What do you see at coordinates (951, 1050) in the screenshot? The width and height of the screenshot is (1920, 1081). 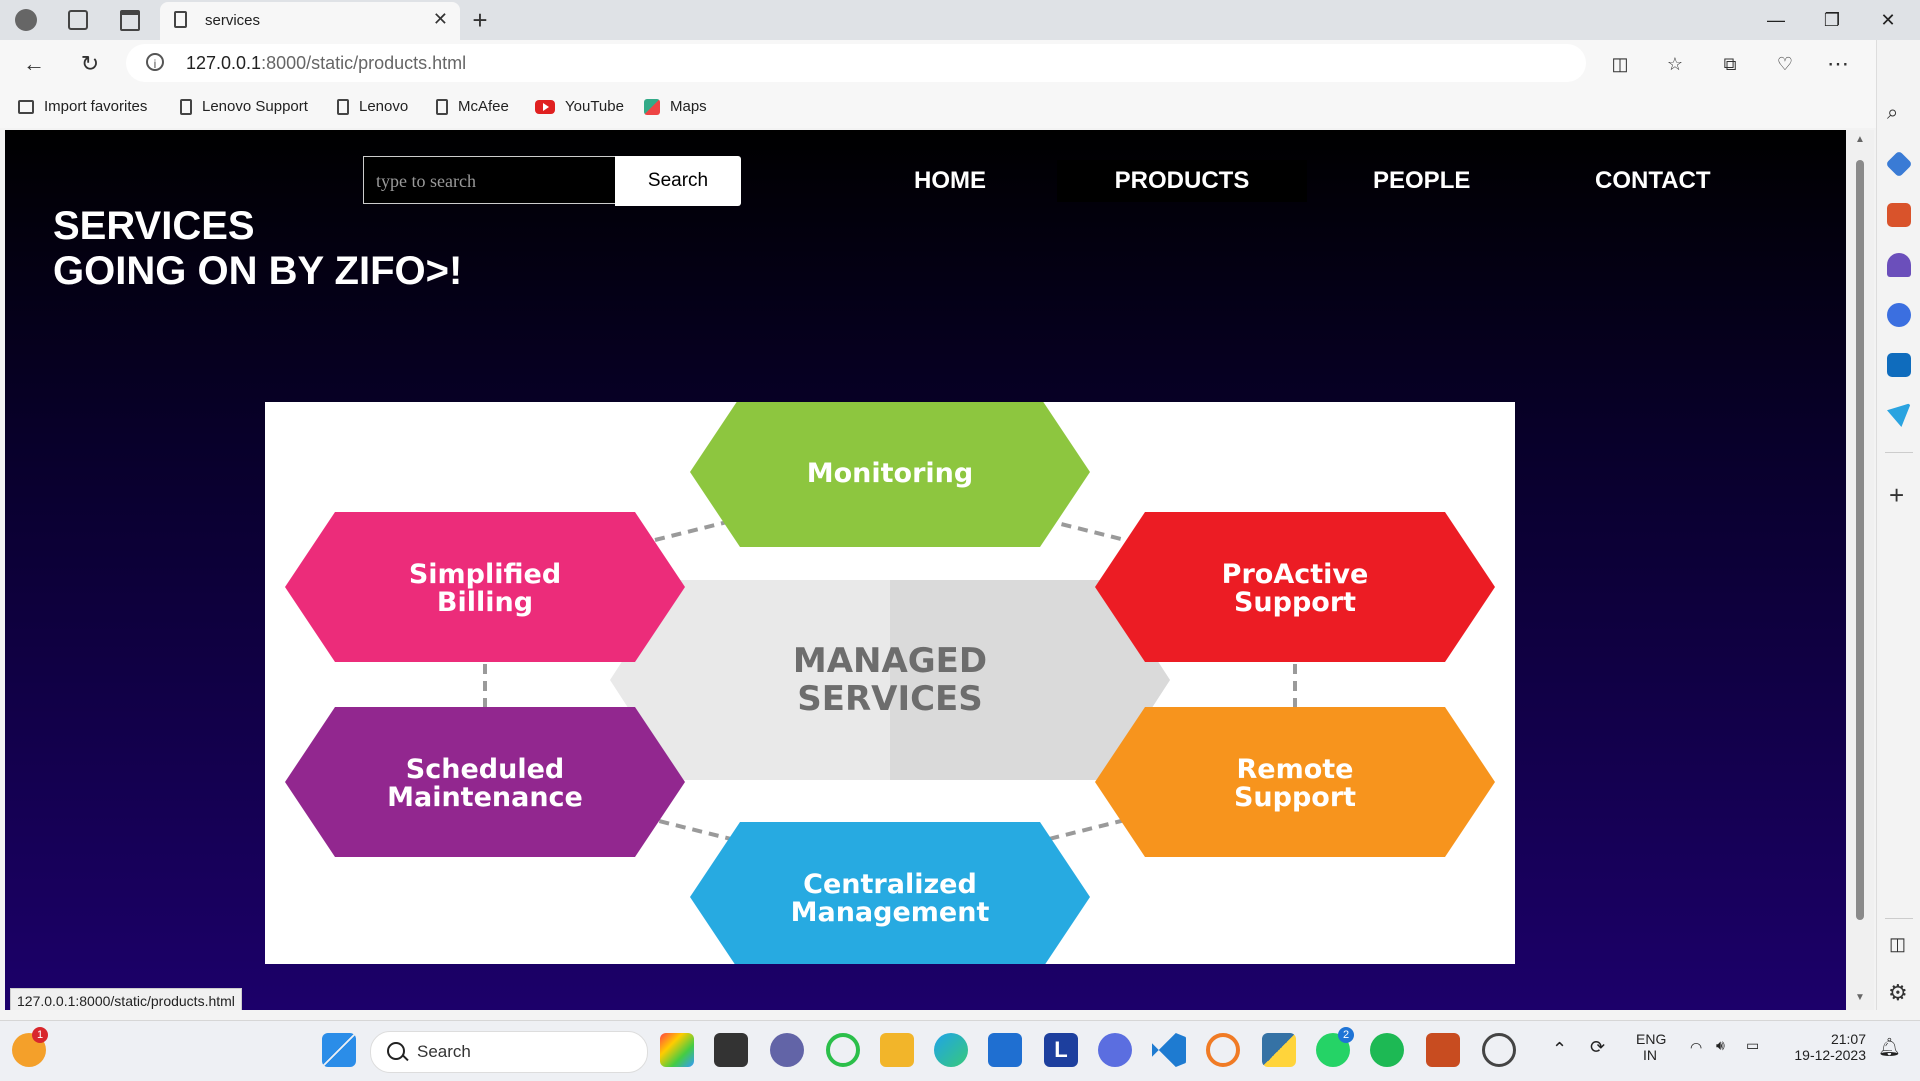 I see `edge-icon` at bounding box center [951, 1050].